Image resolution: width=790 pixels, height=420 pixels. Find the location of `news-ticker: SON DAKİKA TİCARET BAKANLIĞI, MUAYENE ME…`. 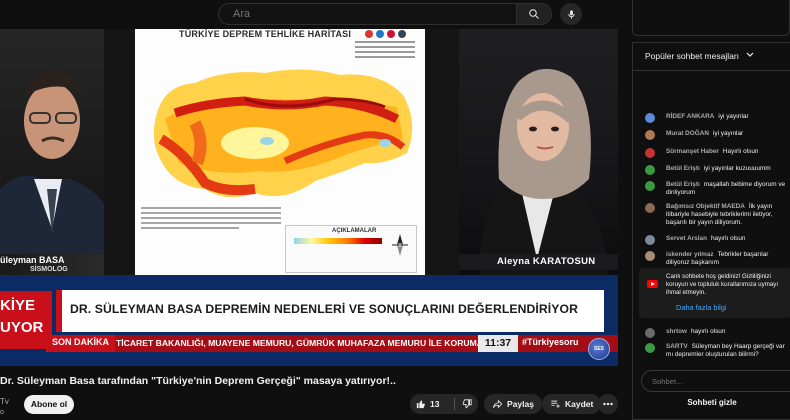

news-ticker: SON DAKİKA TİCARET BAKANLIĞI, MUAYENE ME… is located at coordinates (332, 343).